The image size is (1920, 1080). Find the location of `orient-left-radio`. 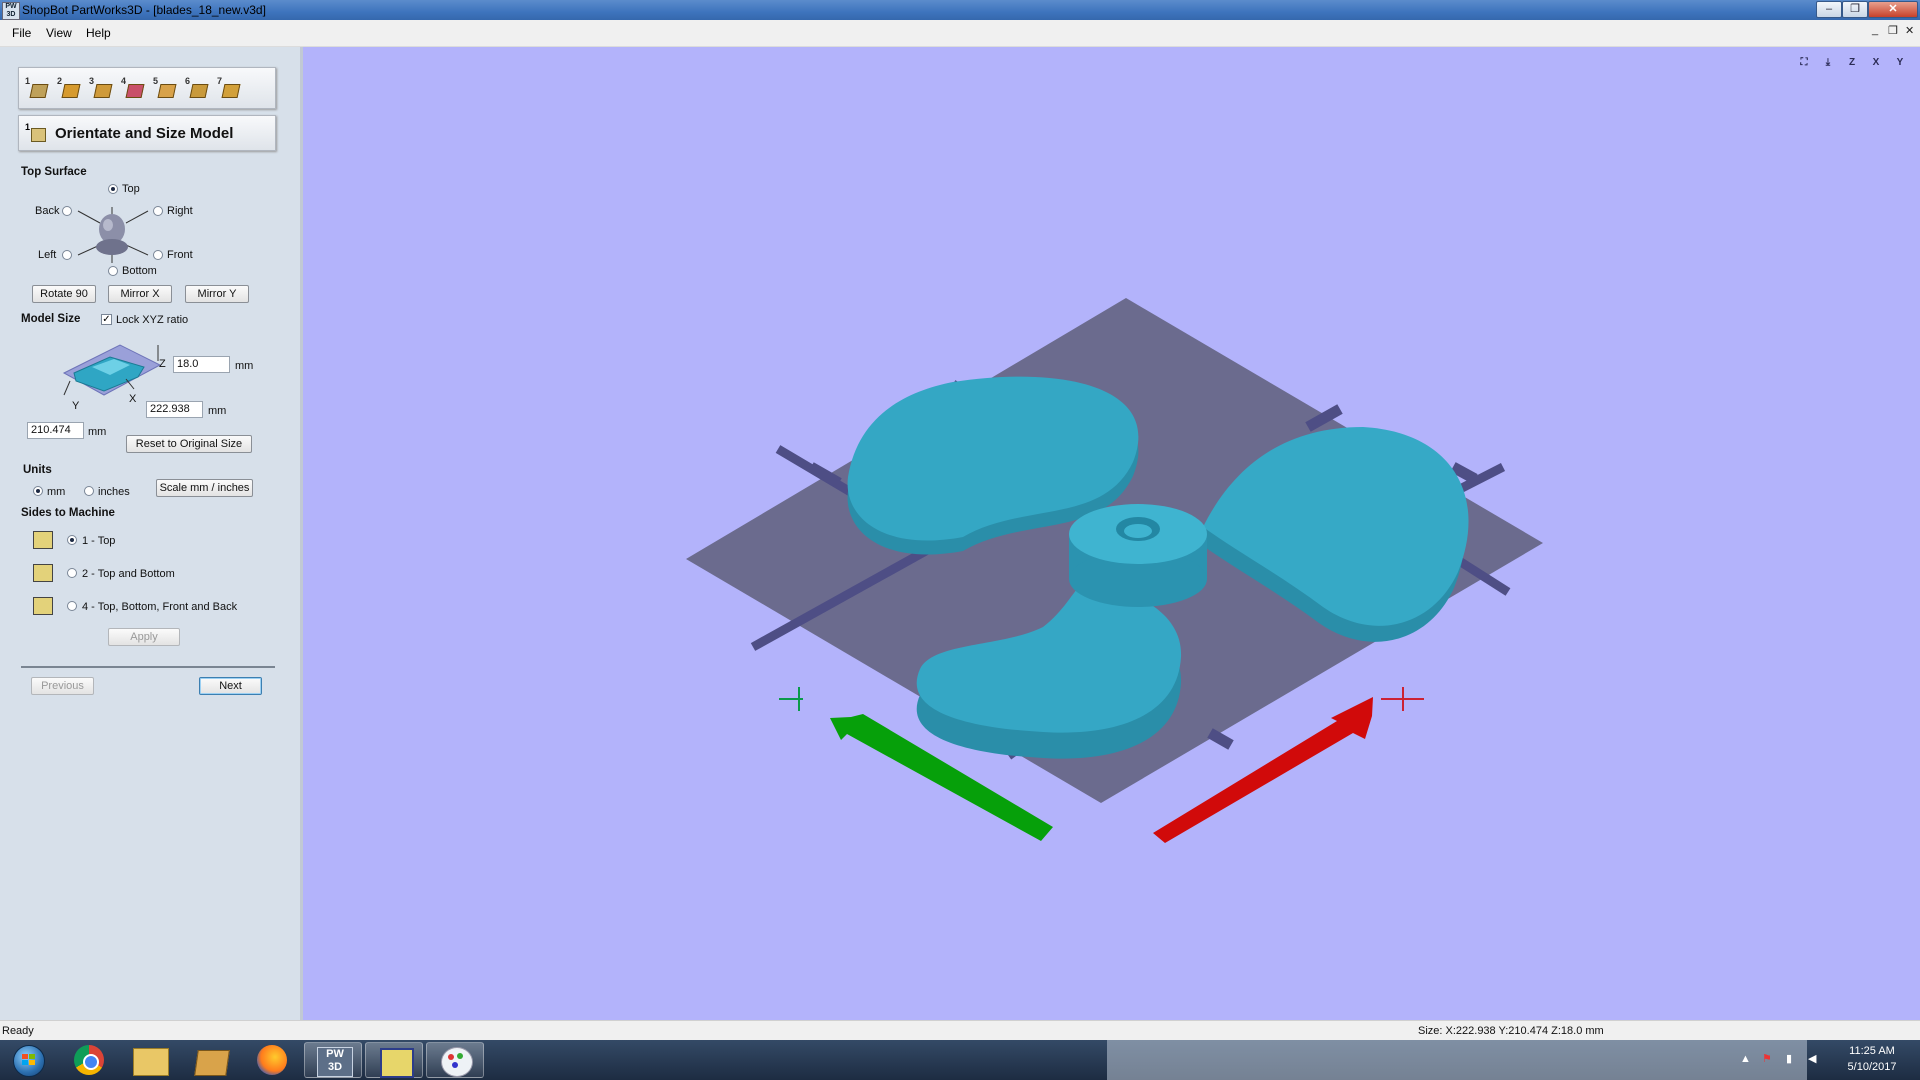

orient-left-radio is located at coordinates (67, 255).